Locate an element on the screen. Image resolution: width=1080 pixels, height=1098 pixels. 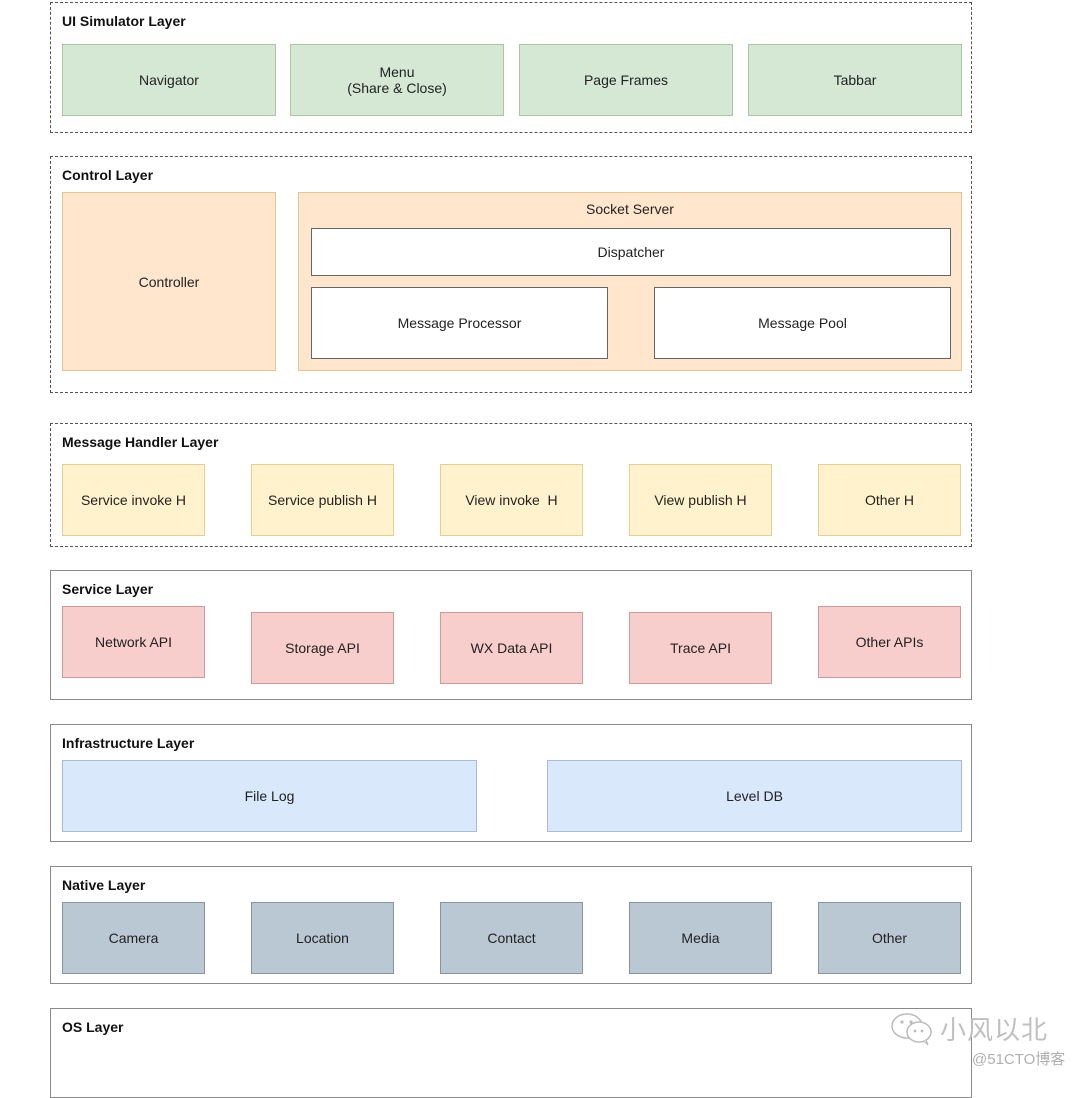
service-publish-handler-box: Service publish H is located at coordinates (322, 500).